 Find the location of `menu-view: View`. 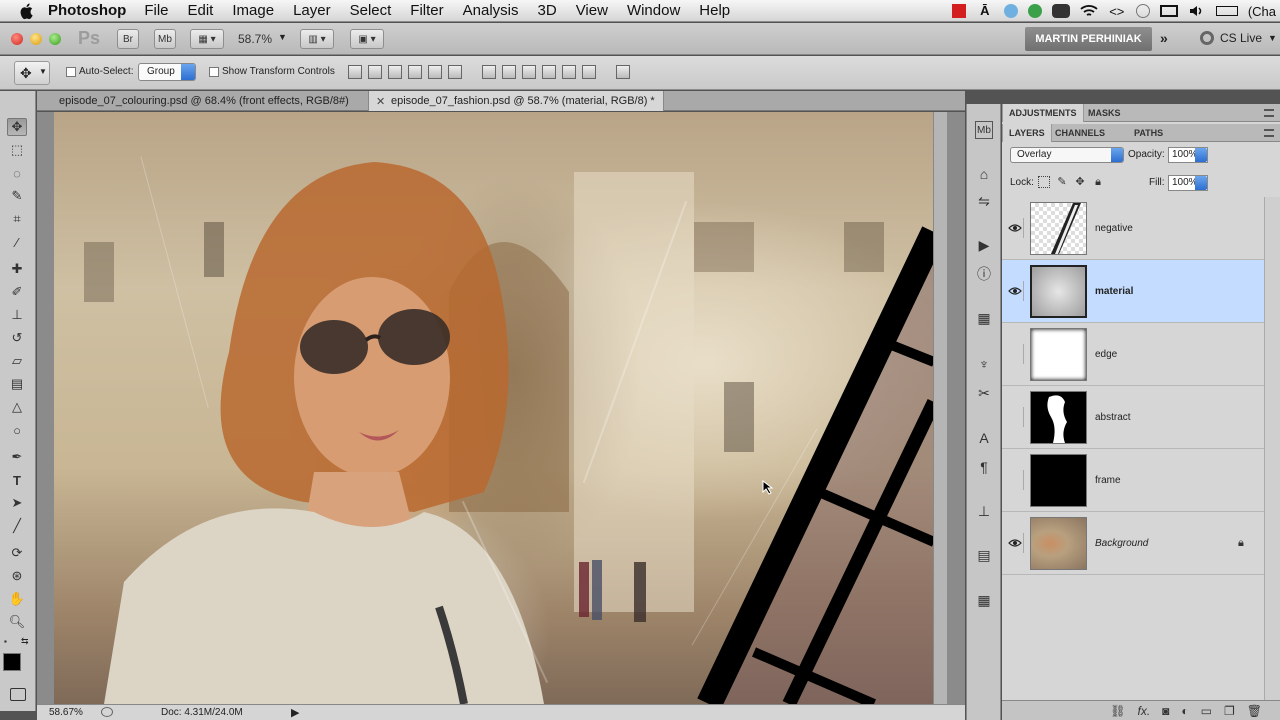

menu-view: View is located at coordinates (592, 10).